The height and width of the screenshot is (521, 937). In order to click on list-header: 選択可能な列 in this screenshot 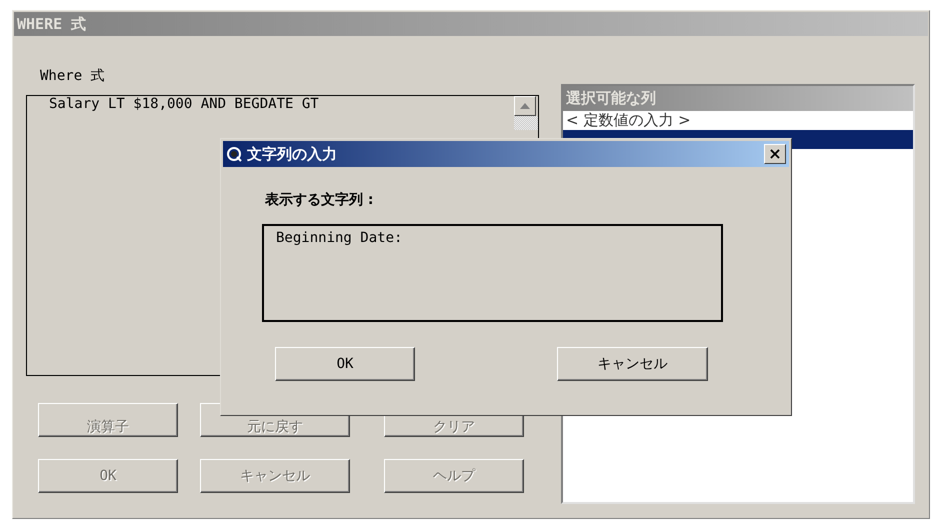, I will do `click(738, 98)`.